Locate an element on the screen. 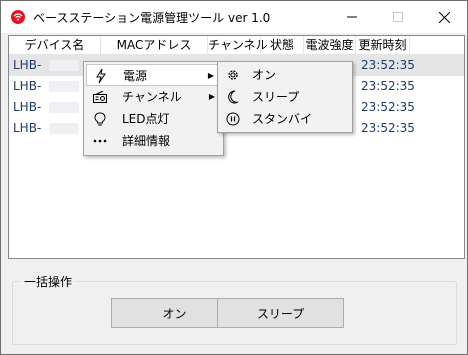 The image size is (468, 355). minimize-icon is located at coordinates (352, 17).